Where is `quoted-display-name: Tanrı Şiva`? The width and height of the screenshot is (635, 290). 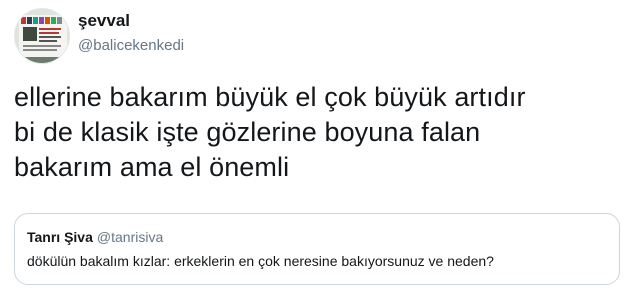
quoted-display-name: Tanrı Şiva is located at coordinates (60, 237).